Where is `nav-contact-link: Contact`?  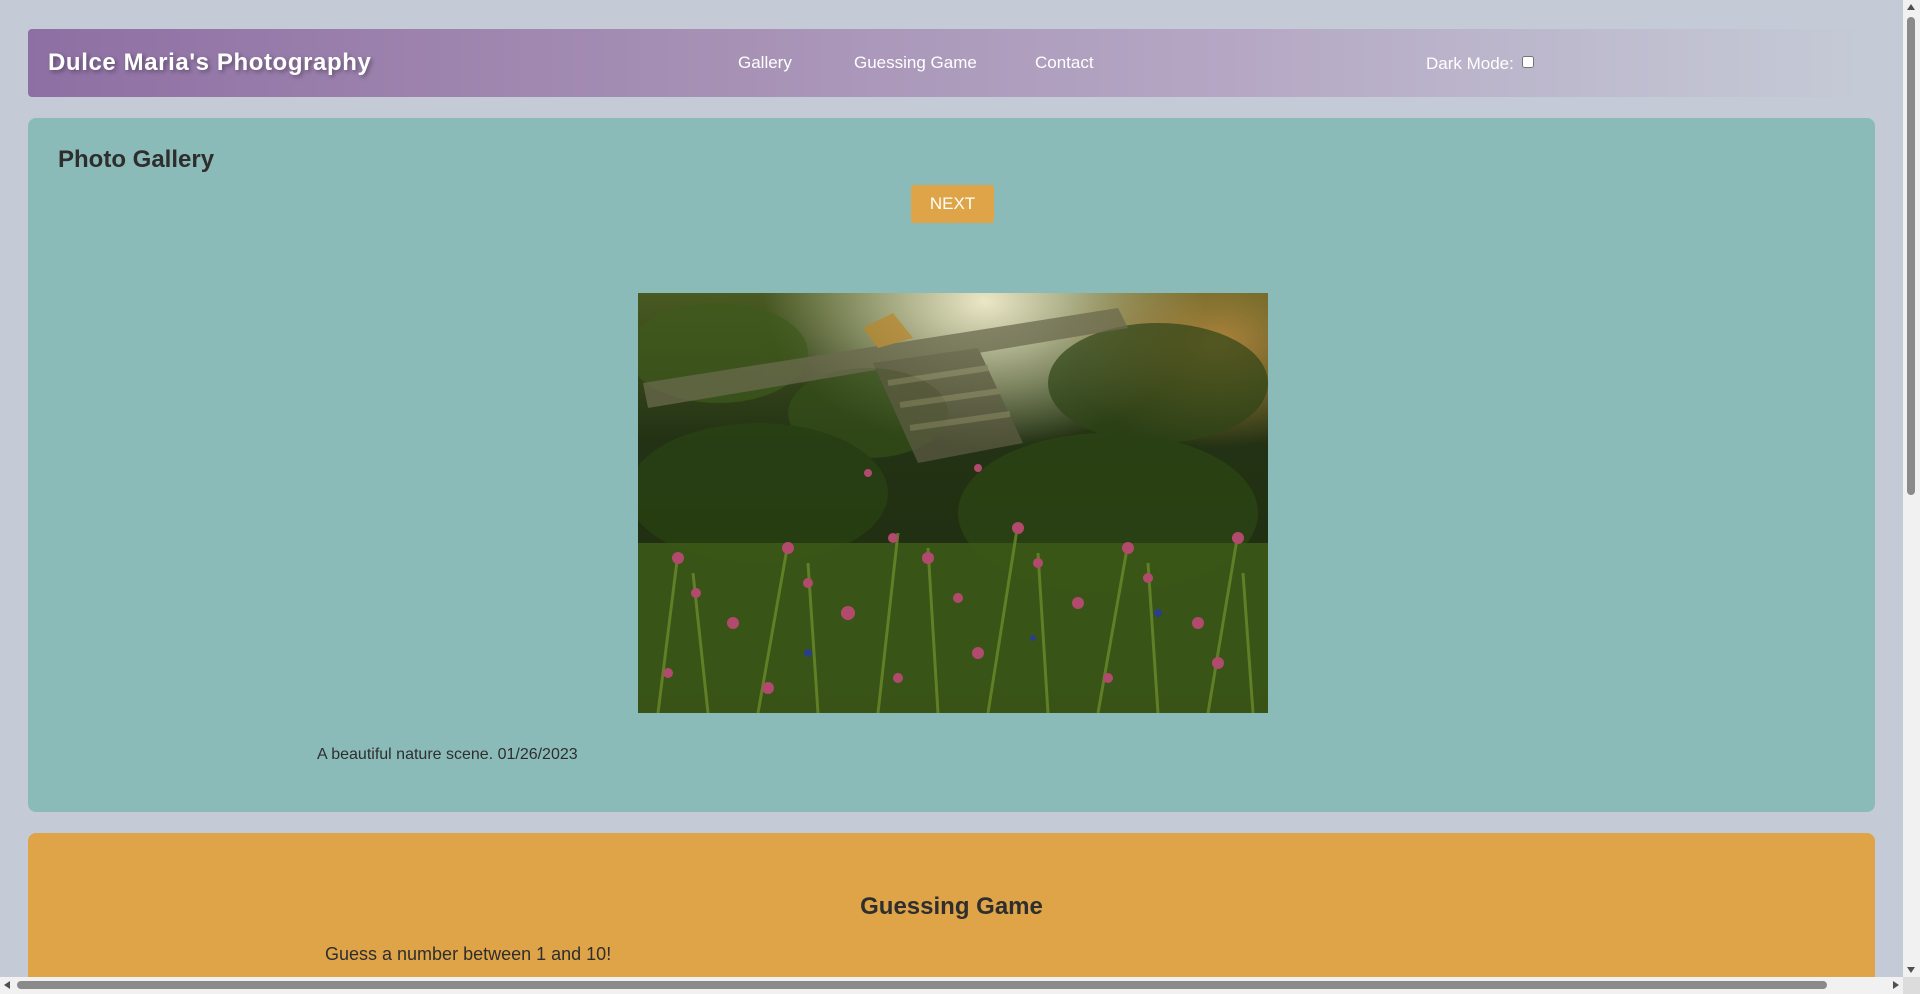
nav-contact-link: Contact is located at coordinates (1064, 63).